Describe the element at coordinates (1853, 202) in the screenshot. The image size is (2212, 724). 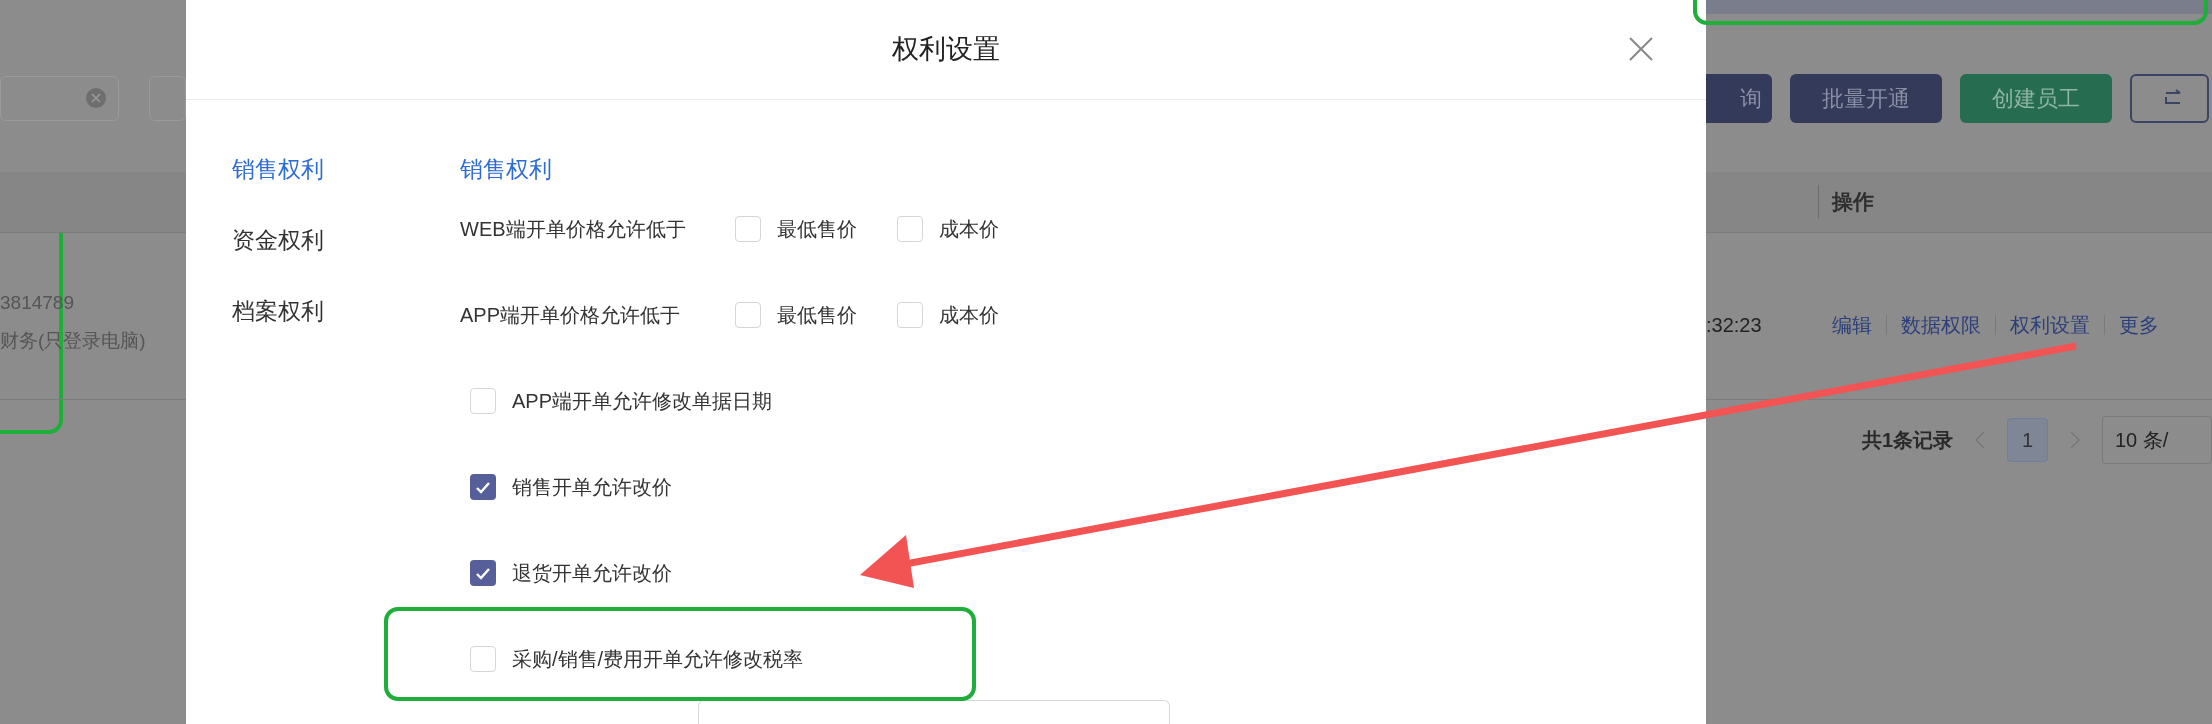
I see `column-header: 操作` at that location.